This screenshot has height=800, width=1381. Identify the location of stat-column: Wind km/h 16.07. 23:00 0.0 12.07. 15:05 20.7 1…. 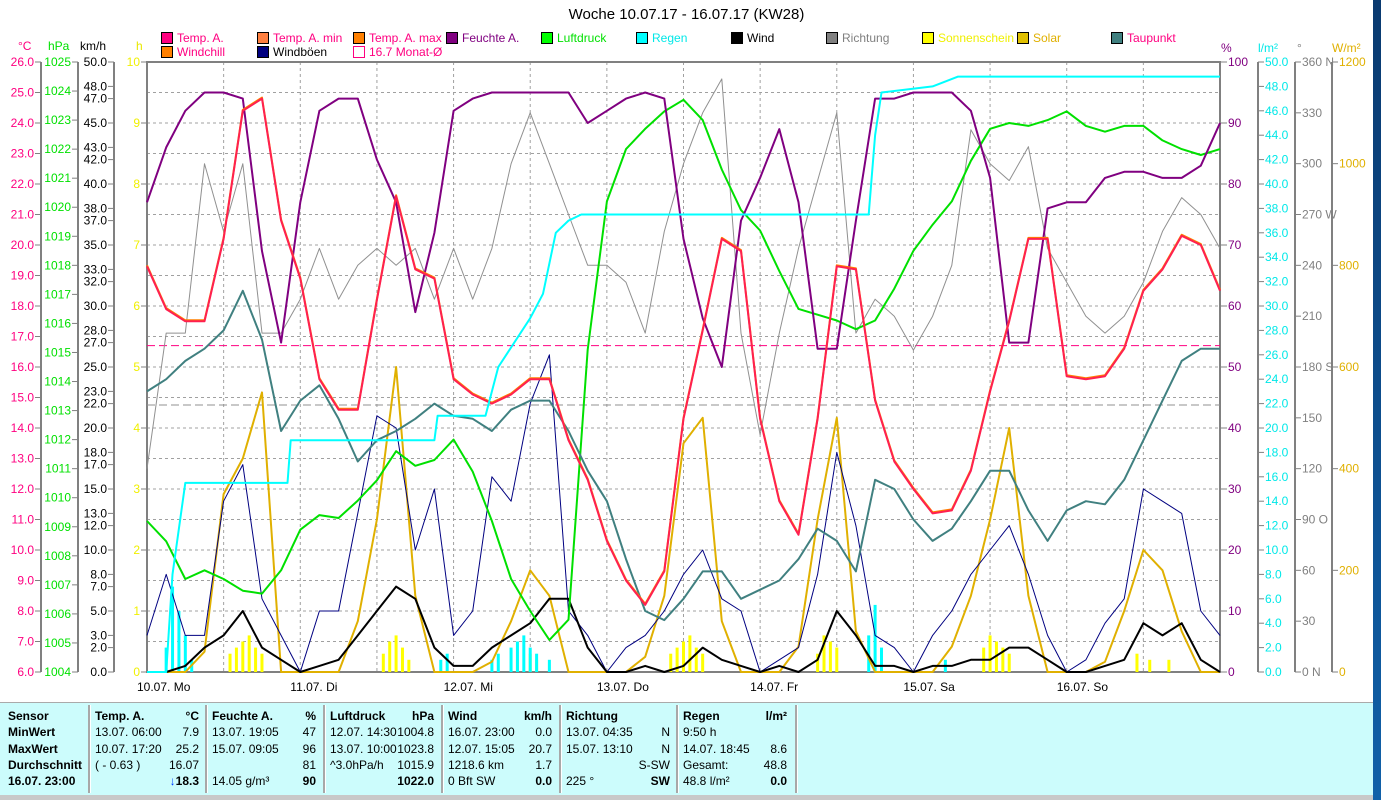
(500, 751).